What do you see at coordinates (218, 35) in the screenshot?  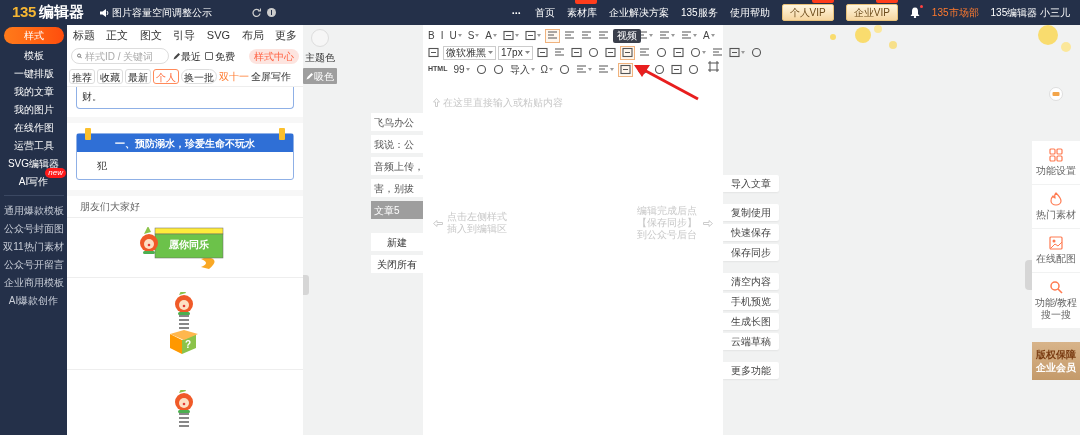 I see `panel-tab: SVG` at bounding box center [218, 35].